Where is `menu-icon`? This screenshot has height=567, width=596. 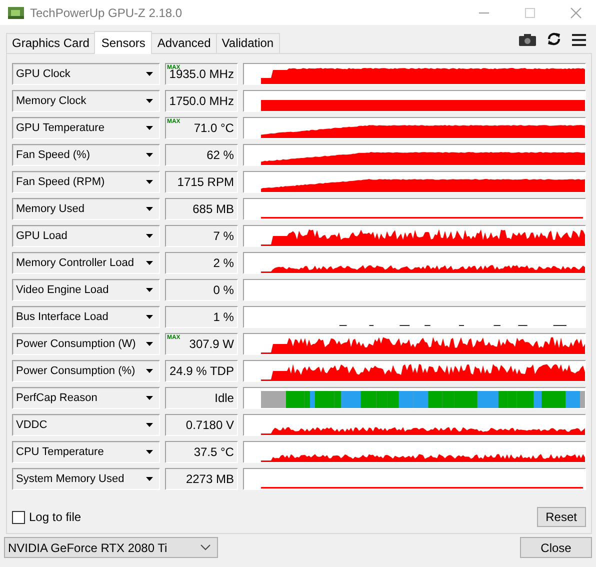 menu-icon is located at coordinates (579, 40).